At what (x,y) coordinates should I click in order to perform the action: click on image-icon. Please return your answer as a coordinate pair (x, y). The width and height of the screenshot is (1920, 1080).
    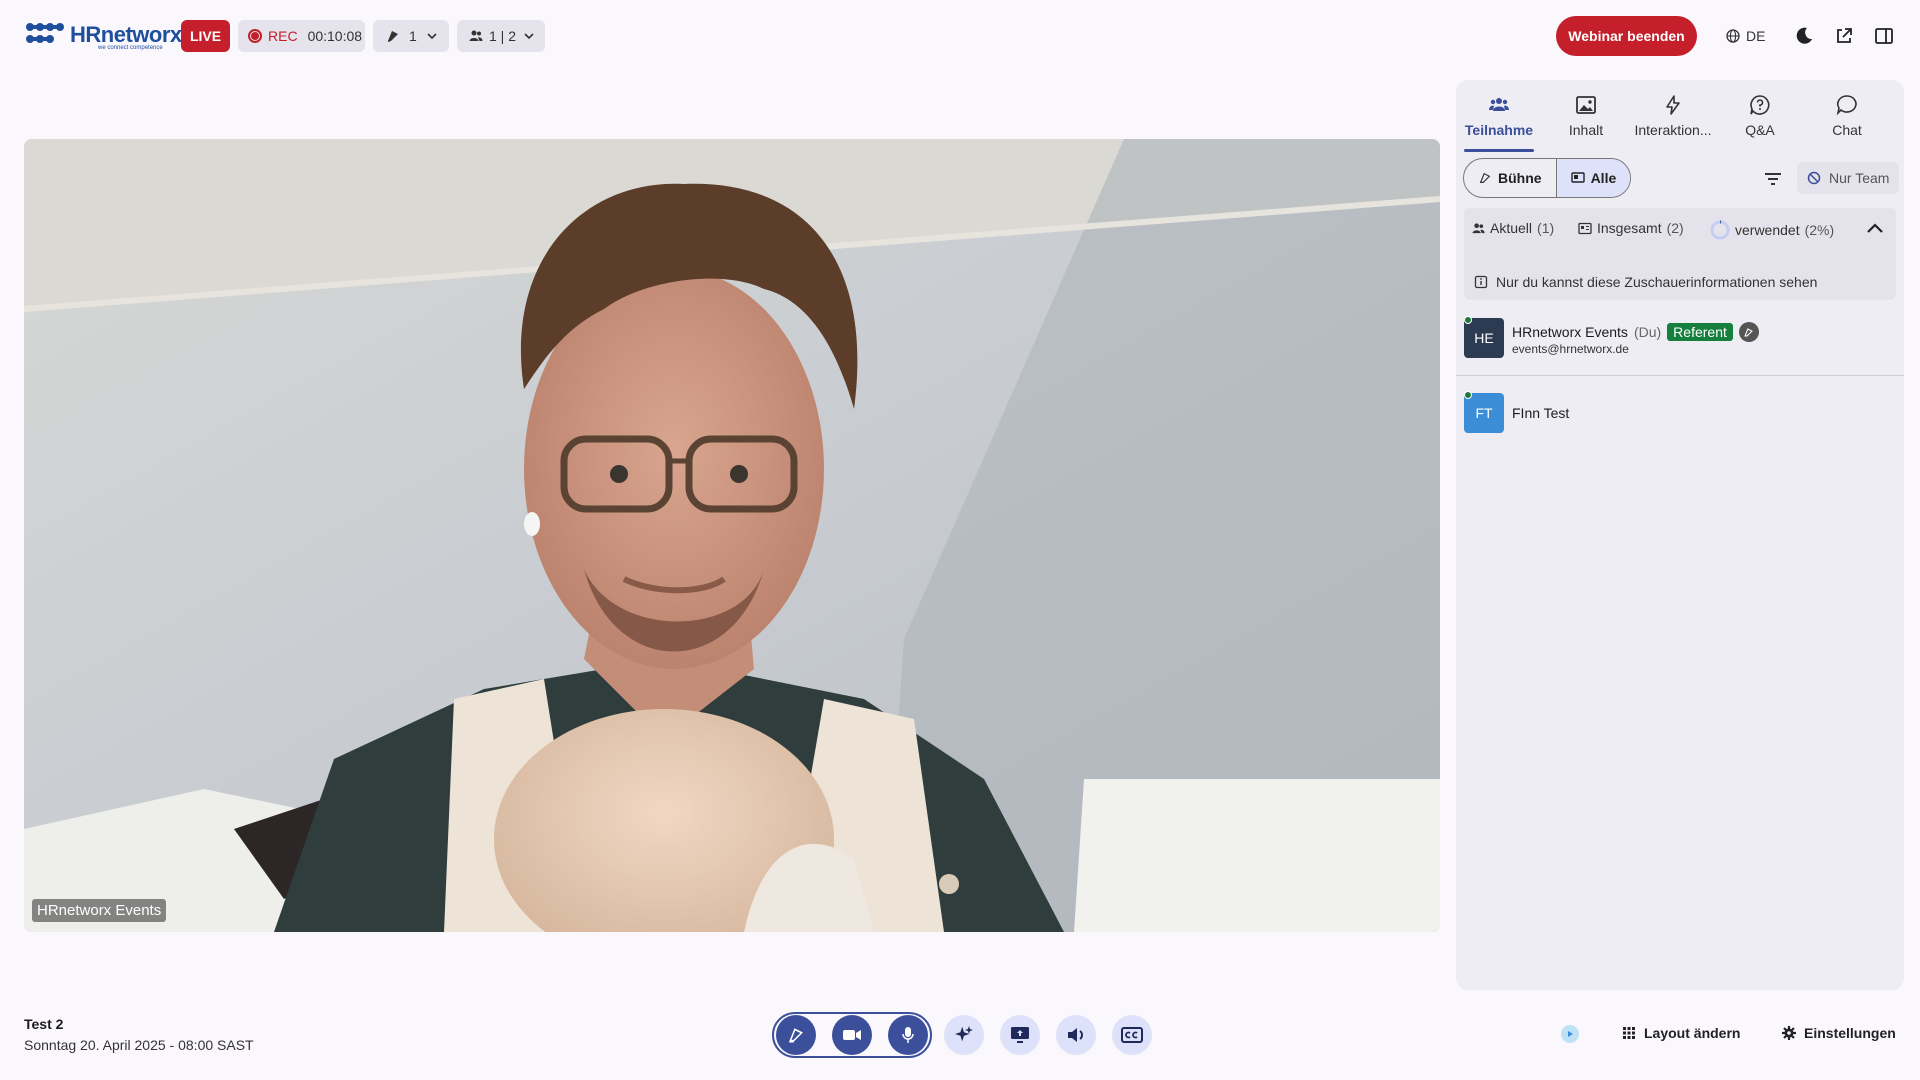
    Looking at the image, I should click on (1586, 105).